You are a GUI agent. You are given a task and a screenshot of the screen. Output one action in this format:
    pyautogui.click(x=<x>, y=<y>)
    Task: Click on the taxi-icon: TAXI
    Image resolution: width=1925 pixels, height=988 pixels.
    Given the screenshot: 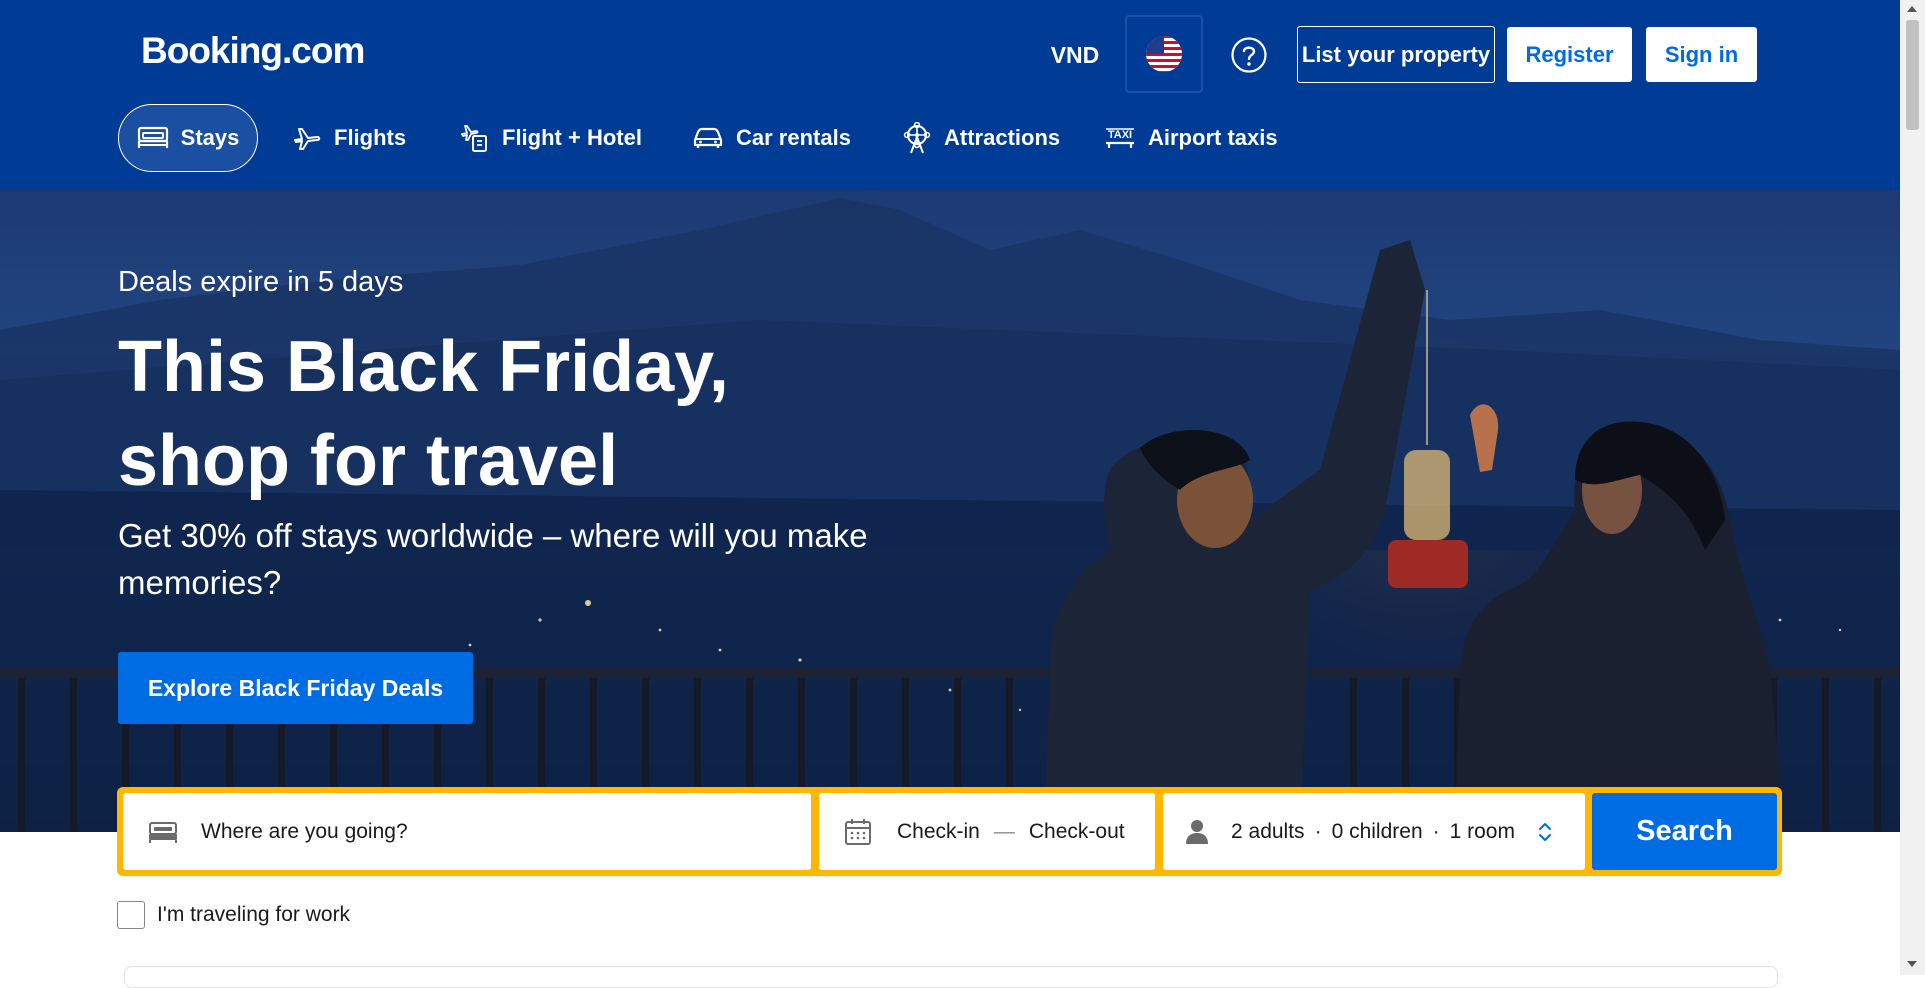 What is the action you would take?
    pyautogui.click(x=1120, y=138)
    